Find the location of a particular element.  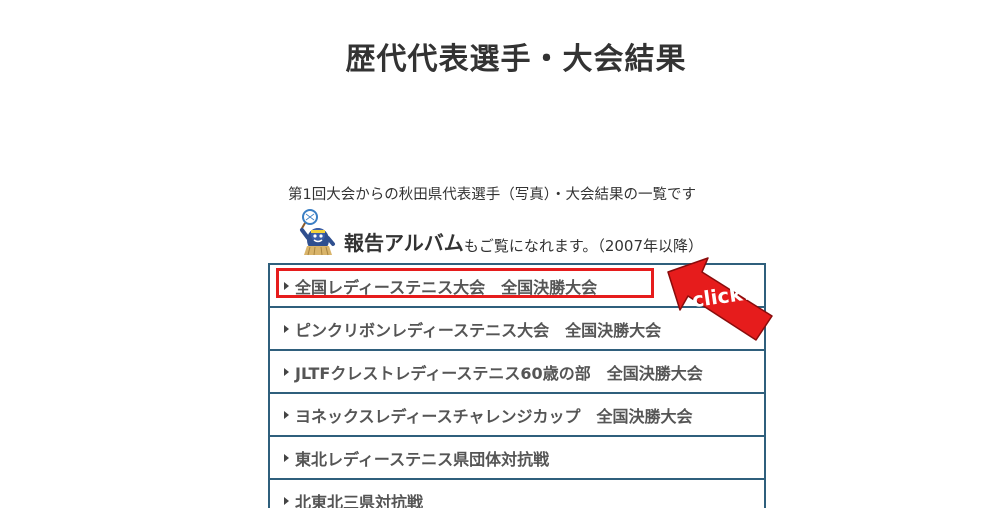

list-item-label: 全国レディーステニス大会 全国決勝大会 is located at coordinates (446, 287).